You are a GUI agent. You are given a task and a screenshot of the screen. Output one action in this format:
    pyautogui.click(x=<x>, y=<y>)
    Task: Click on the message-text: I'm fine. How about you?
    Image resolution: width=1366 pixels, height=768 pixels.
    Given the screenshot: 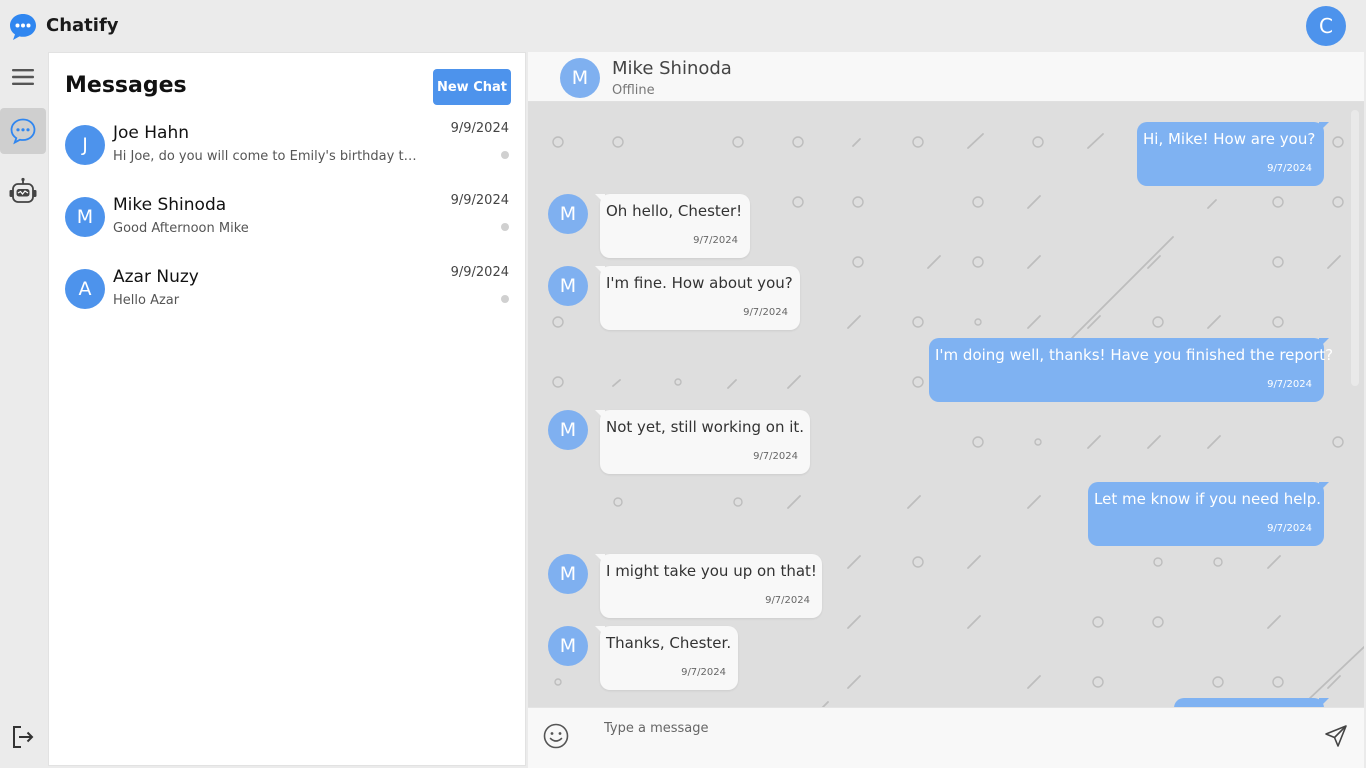 What is the action you would take?
    pyautogui.click(x=699, y=283)
    